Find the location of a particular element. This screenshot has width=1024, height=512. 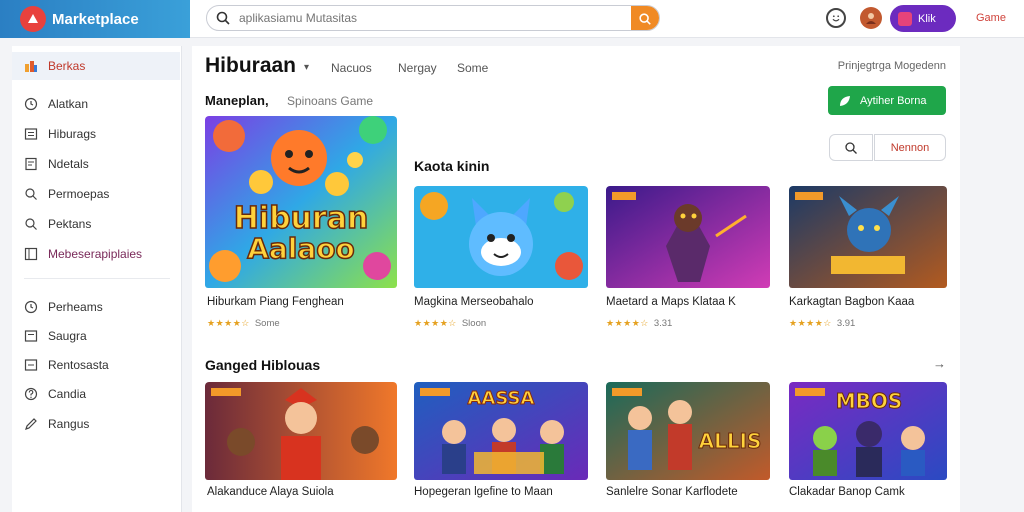

marketplace-logo-icon is located at coordinates (33, 19).